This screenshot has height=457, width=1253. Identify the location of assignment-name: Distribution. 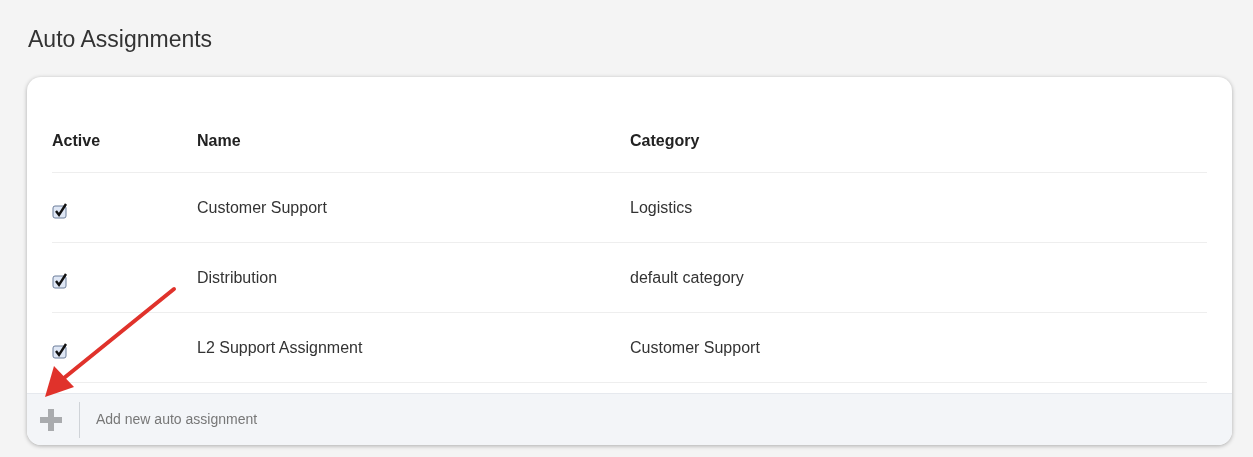
(237, 277).